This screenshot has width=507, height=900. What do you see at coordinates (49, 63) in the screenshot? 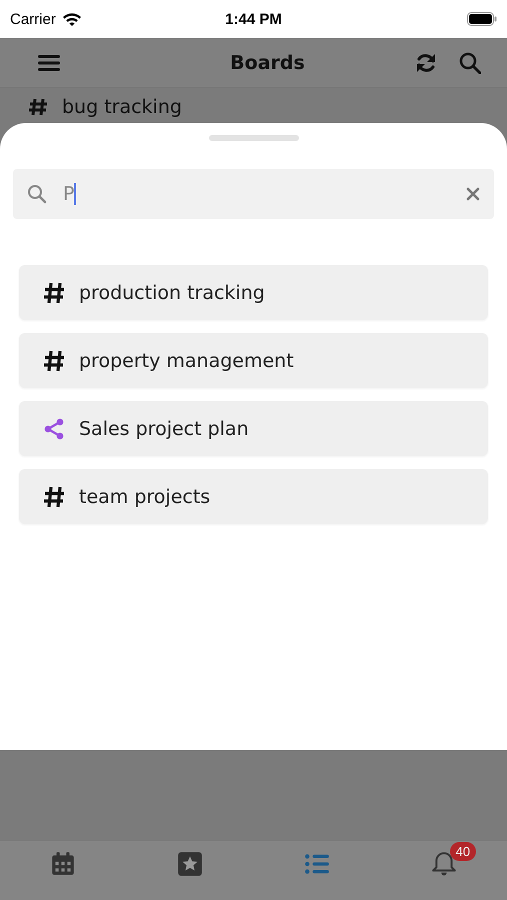
I see `menu-icon` at bounding box center [49, 63].